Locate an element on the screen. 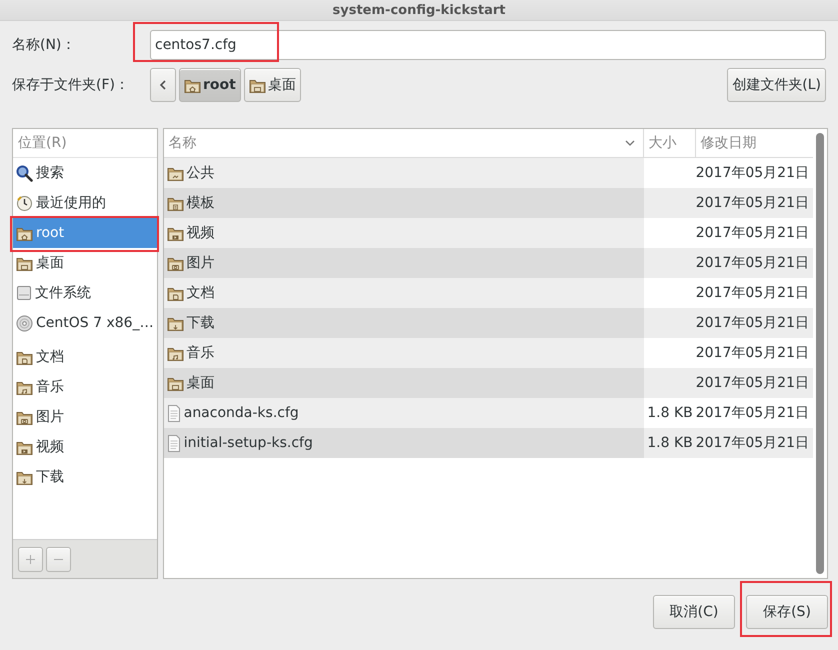 The width and height of the screenshot is (838, 650). file-row: 桌面 2017年05月21日 is located at coordinates (488, 383).